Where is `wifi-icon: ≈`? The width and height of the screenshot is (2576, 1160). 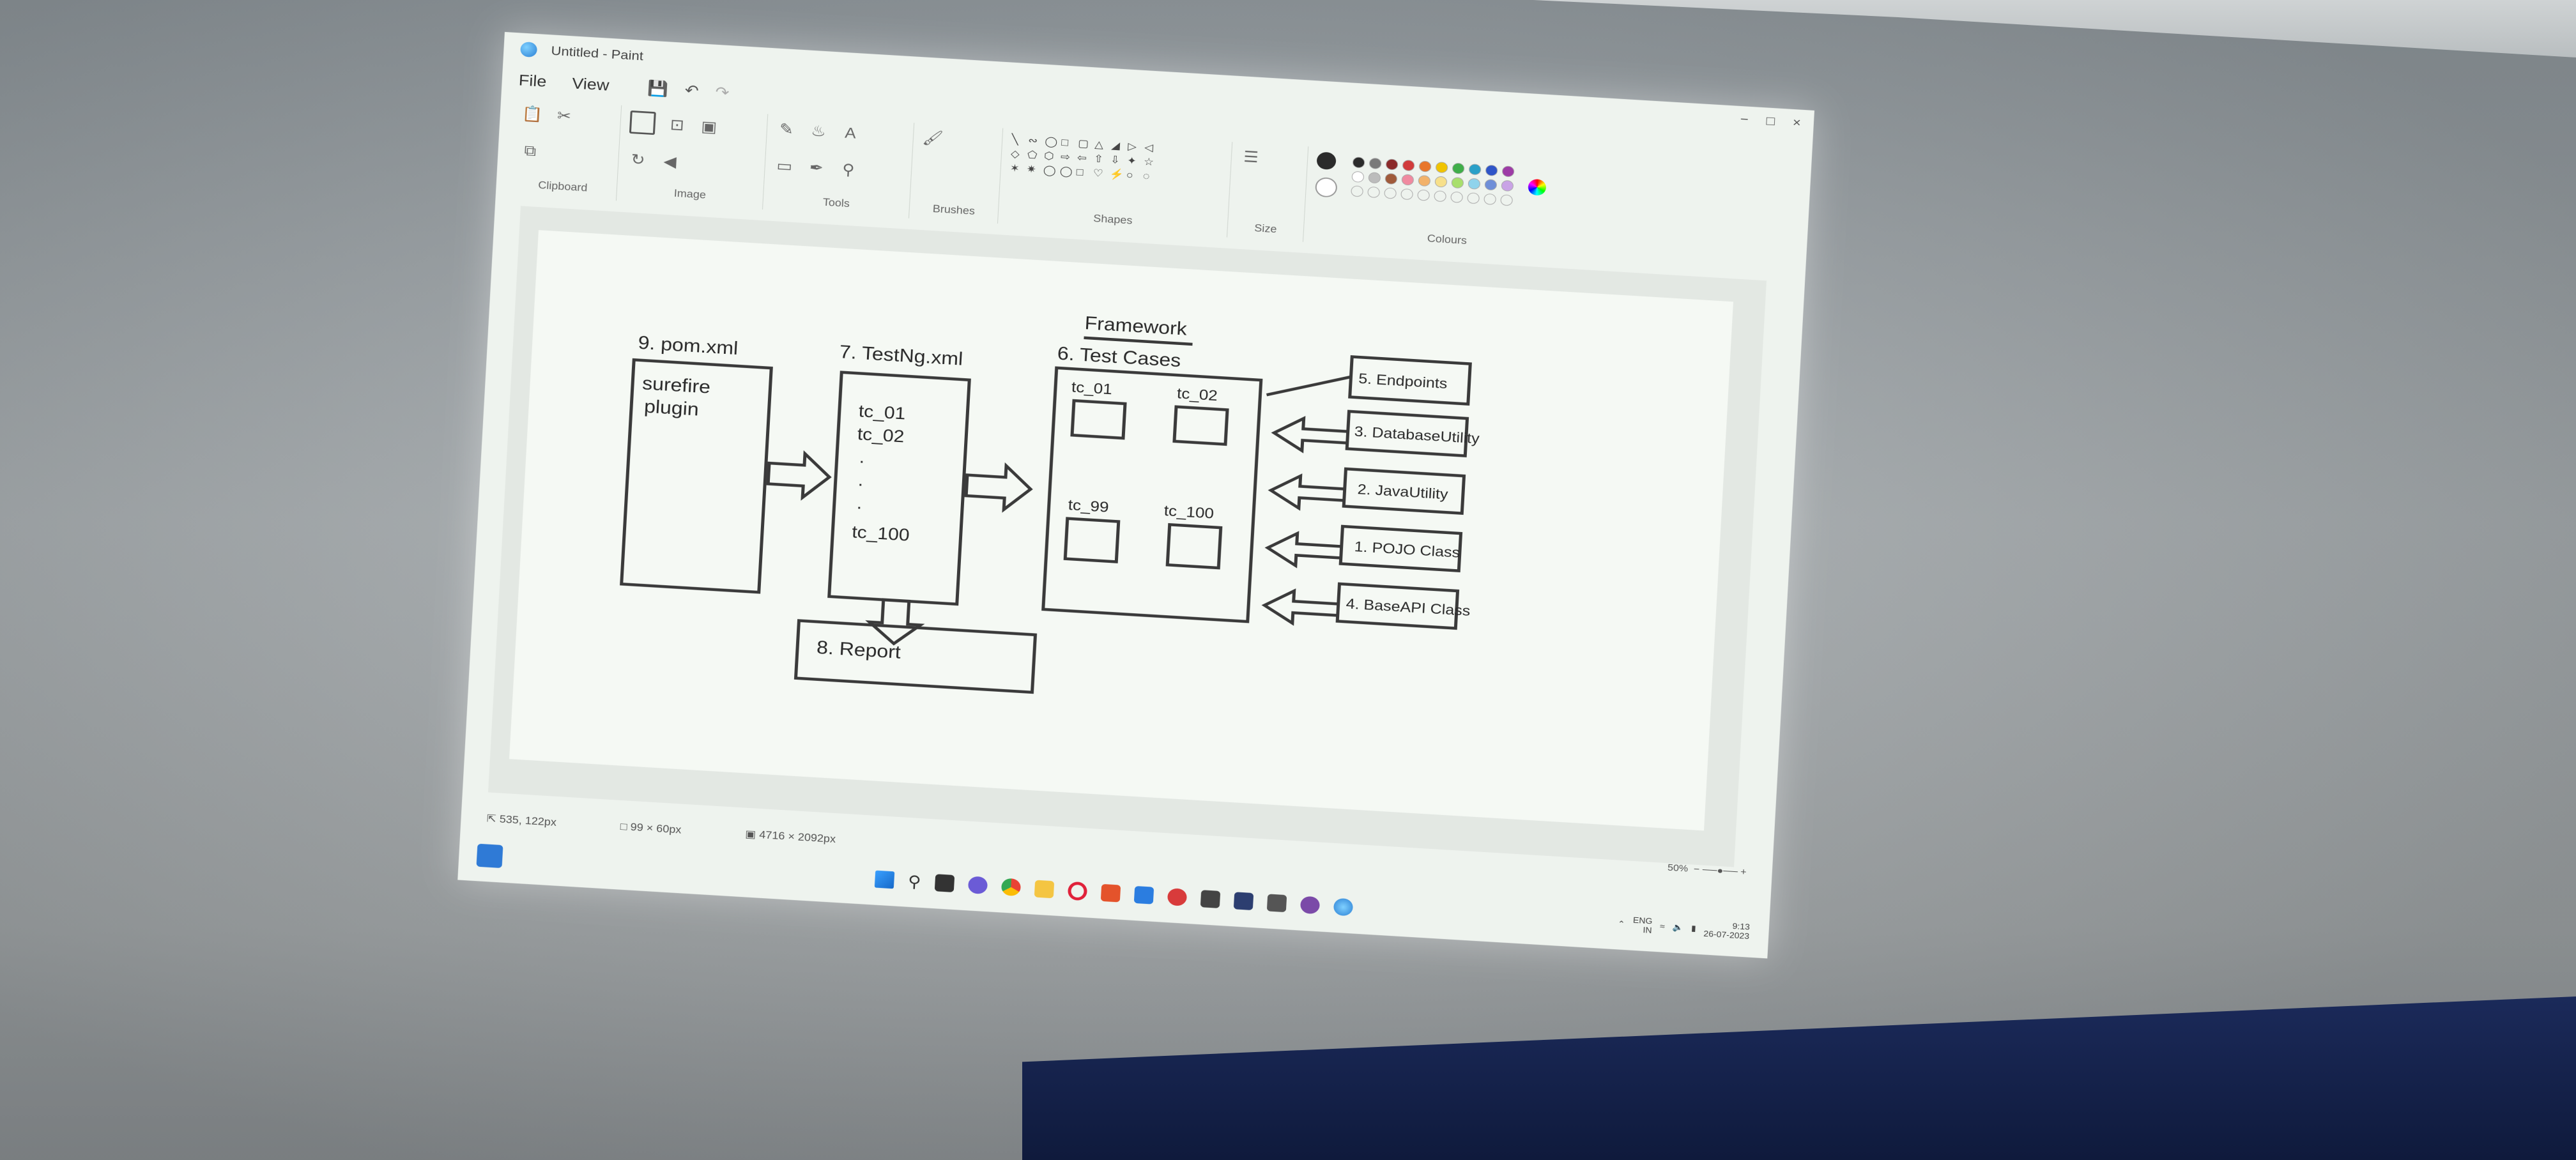
wifi-icon: ≈ is located at coordinates (1662, 926).